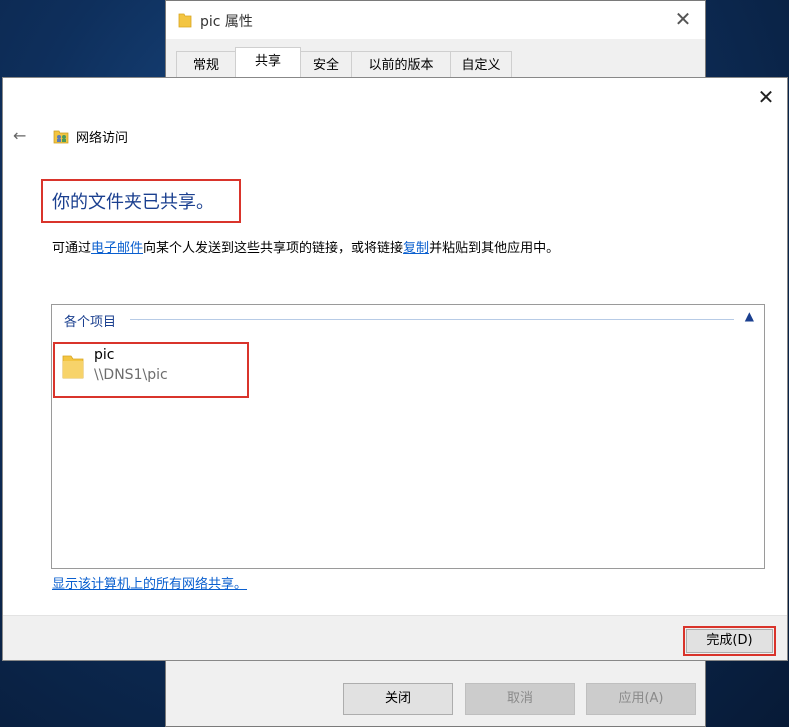 The width and height of the screenshot is (789, 727). What do you see at coordinates (131, 375) in the screenshot?
I see `list-item-path: \\DNS1\pic` at bounding box center [131, 375].